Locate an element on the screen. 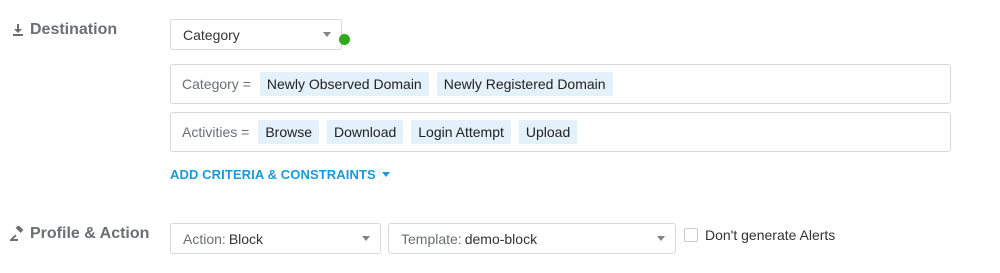  status-indicator-dot is located at coordinates (344, 39).